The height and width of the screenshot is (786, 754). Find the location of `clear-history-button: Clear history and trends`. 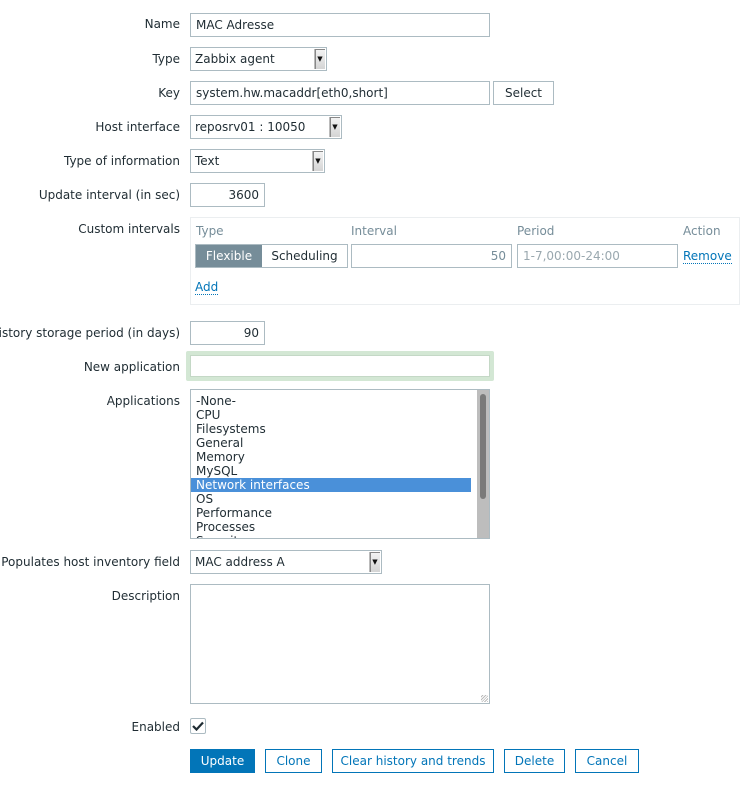

clear-history-button: Clear history and trends is located at coordinates (413, 761).